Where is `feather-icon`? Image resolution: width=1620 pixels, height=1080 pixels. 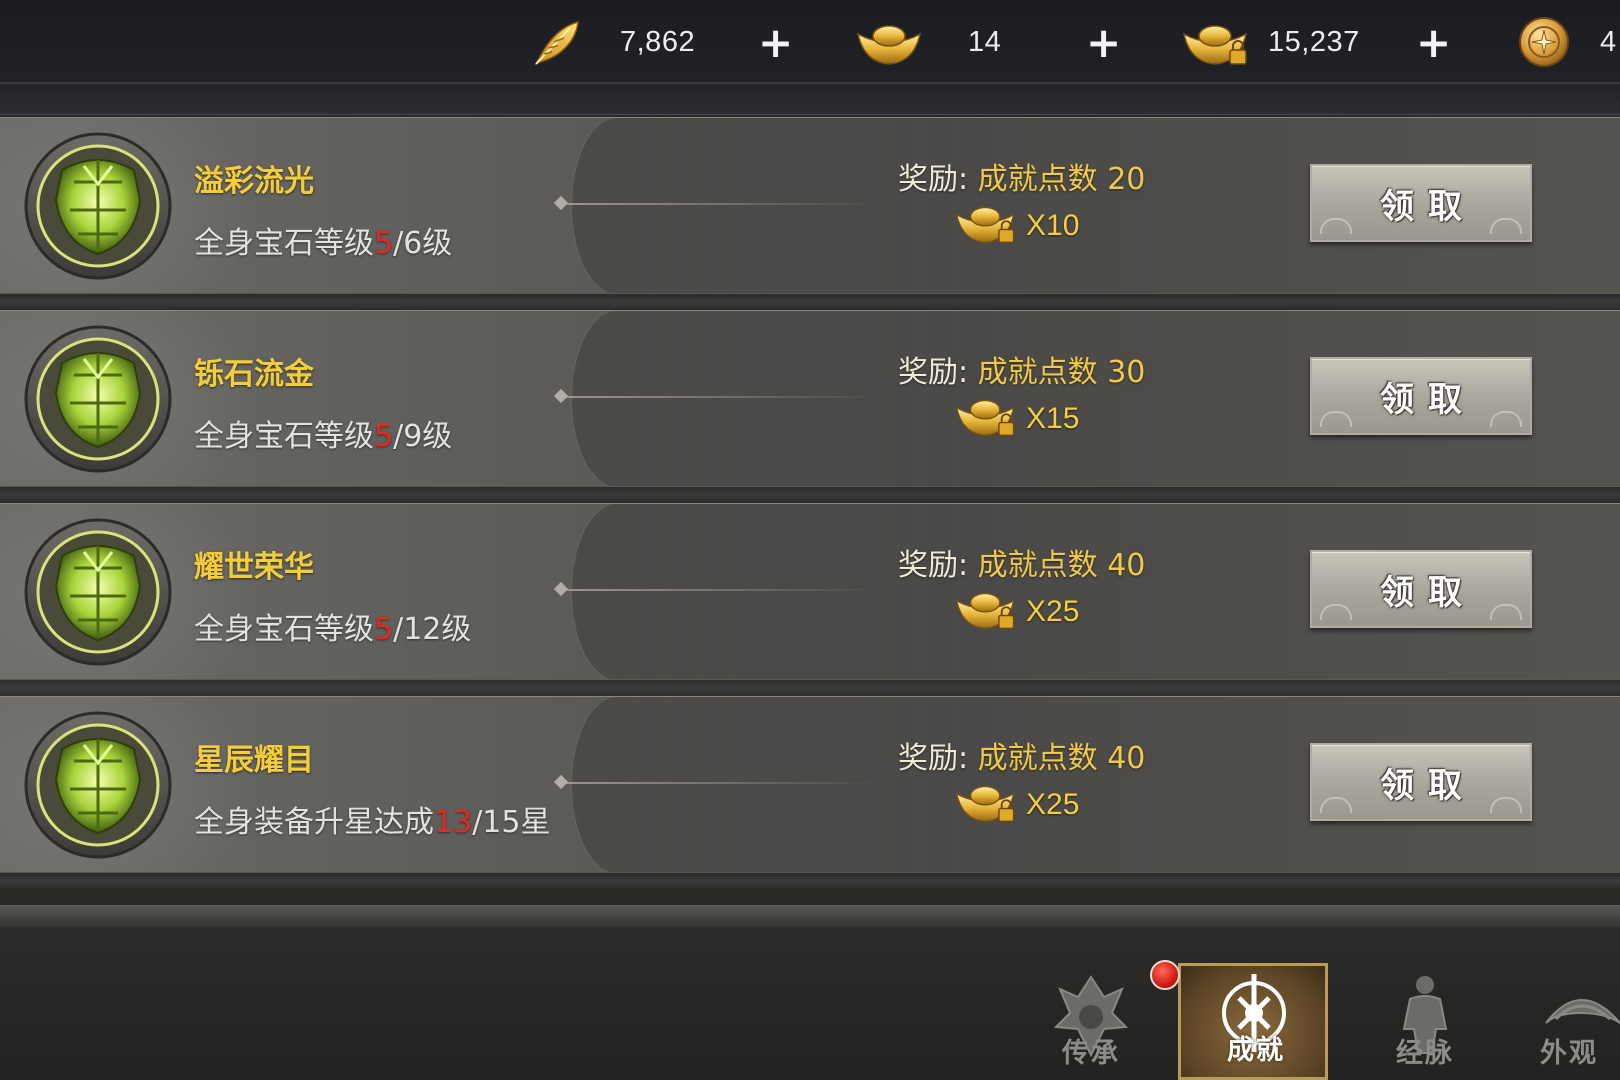 feather-icon is located at coordinates (556, 43).